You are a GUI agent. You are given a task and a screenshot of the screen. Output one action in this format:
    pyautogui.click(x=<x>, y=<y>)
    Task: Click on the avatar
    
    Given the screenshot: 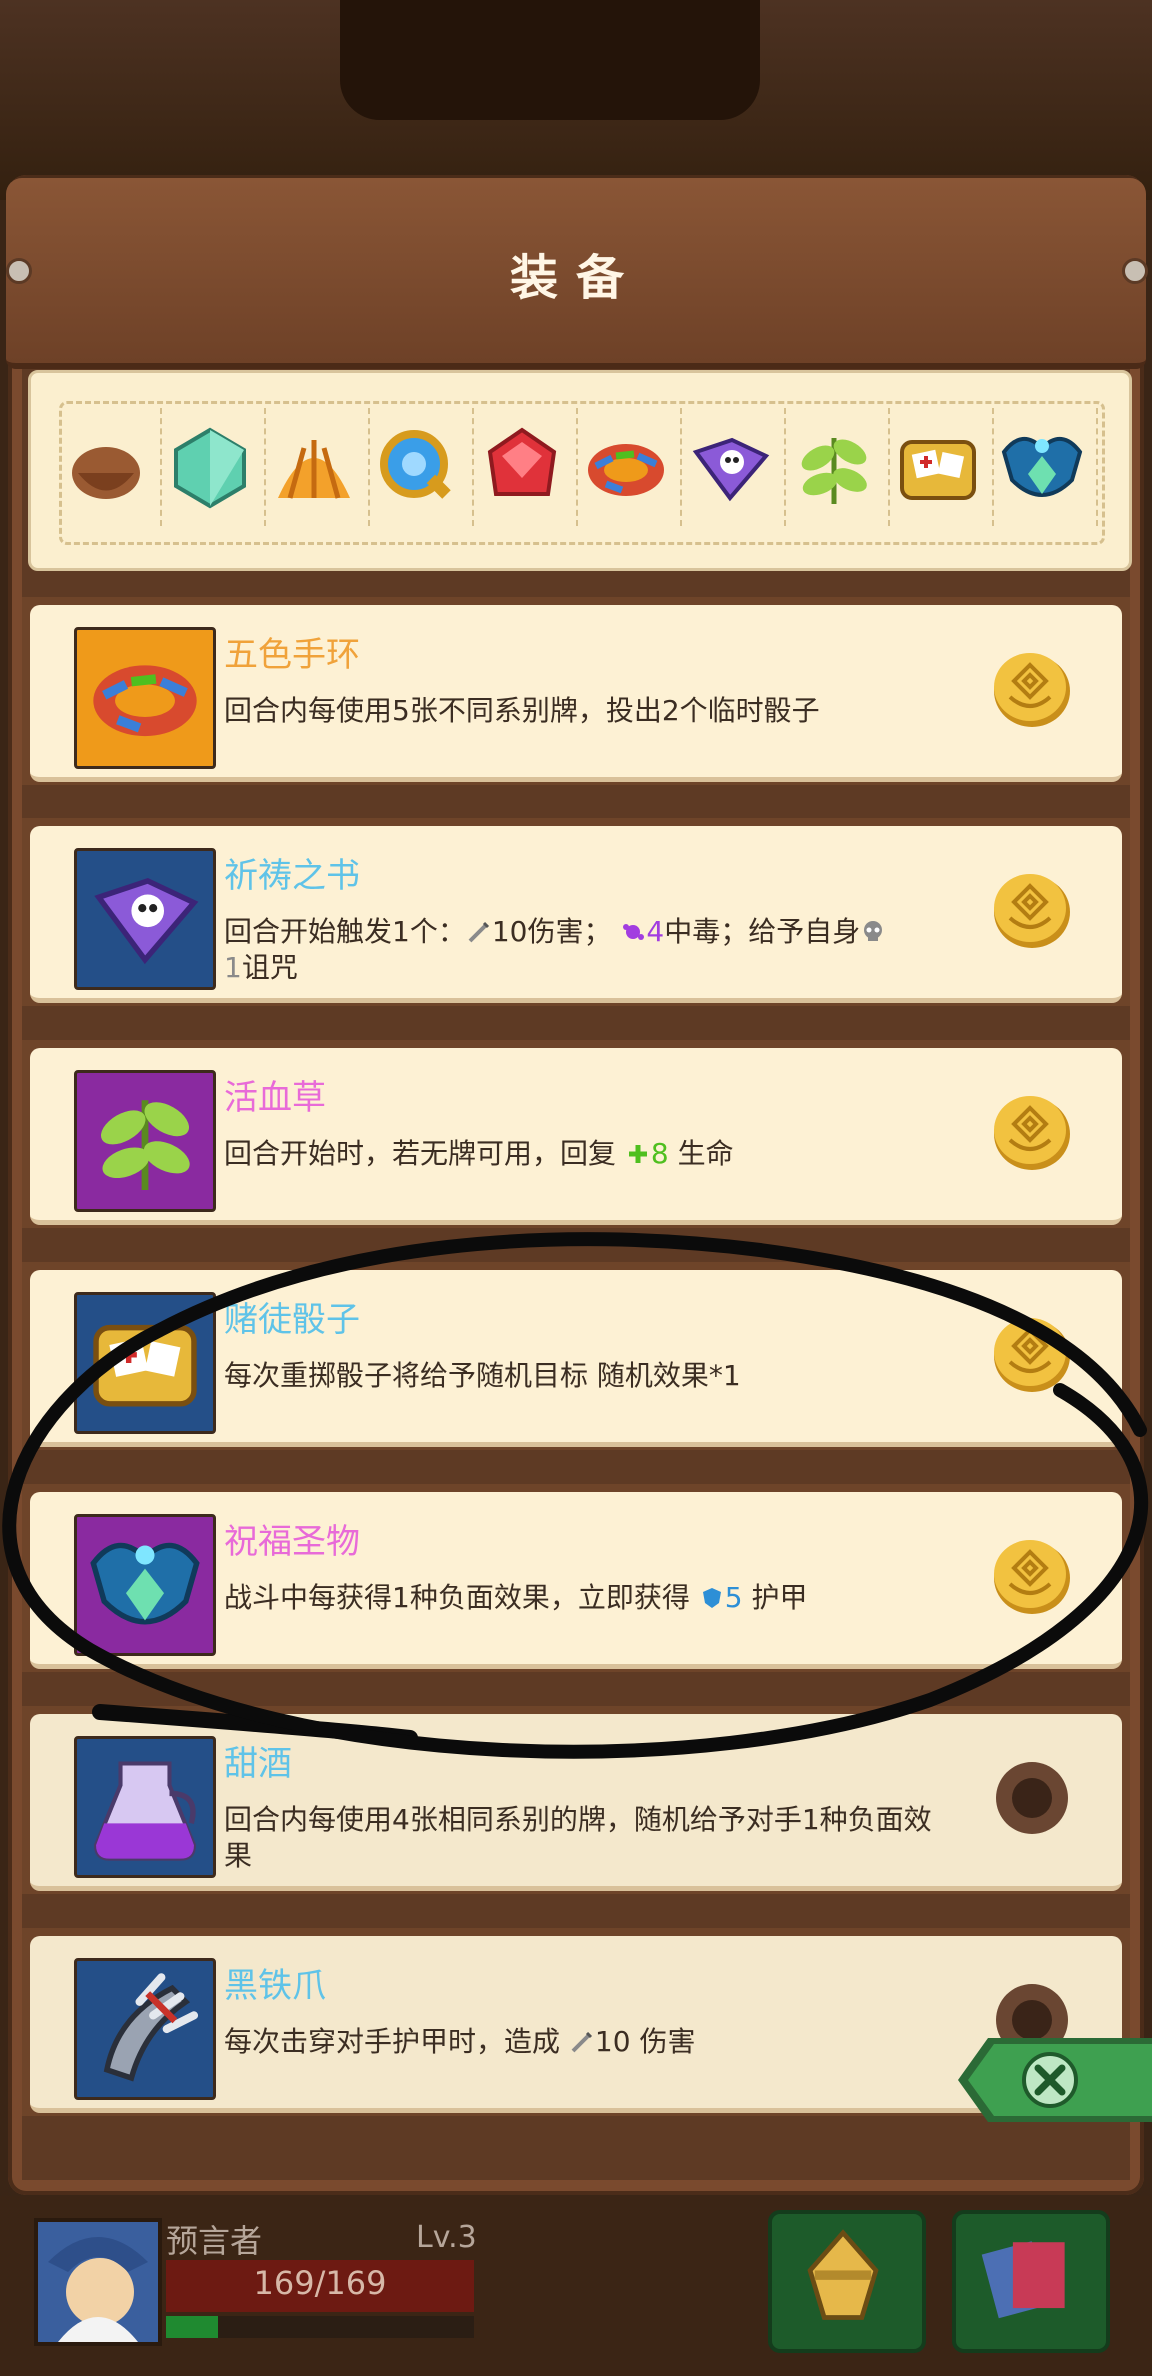 What is the action you would take?
    pyautogui.click(x=98, y=2282)
    